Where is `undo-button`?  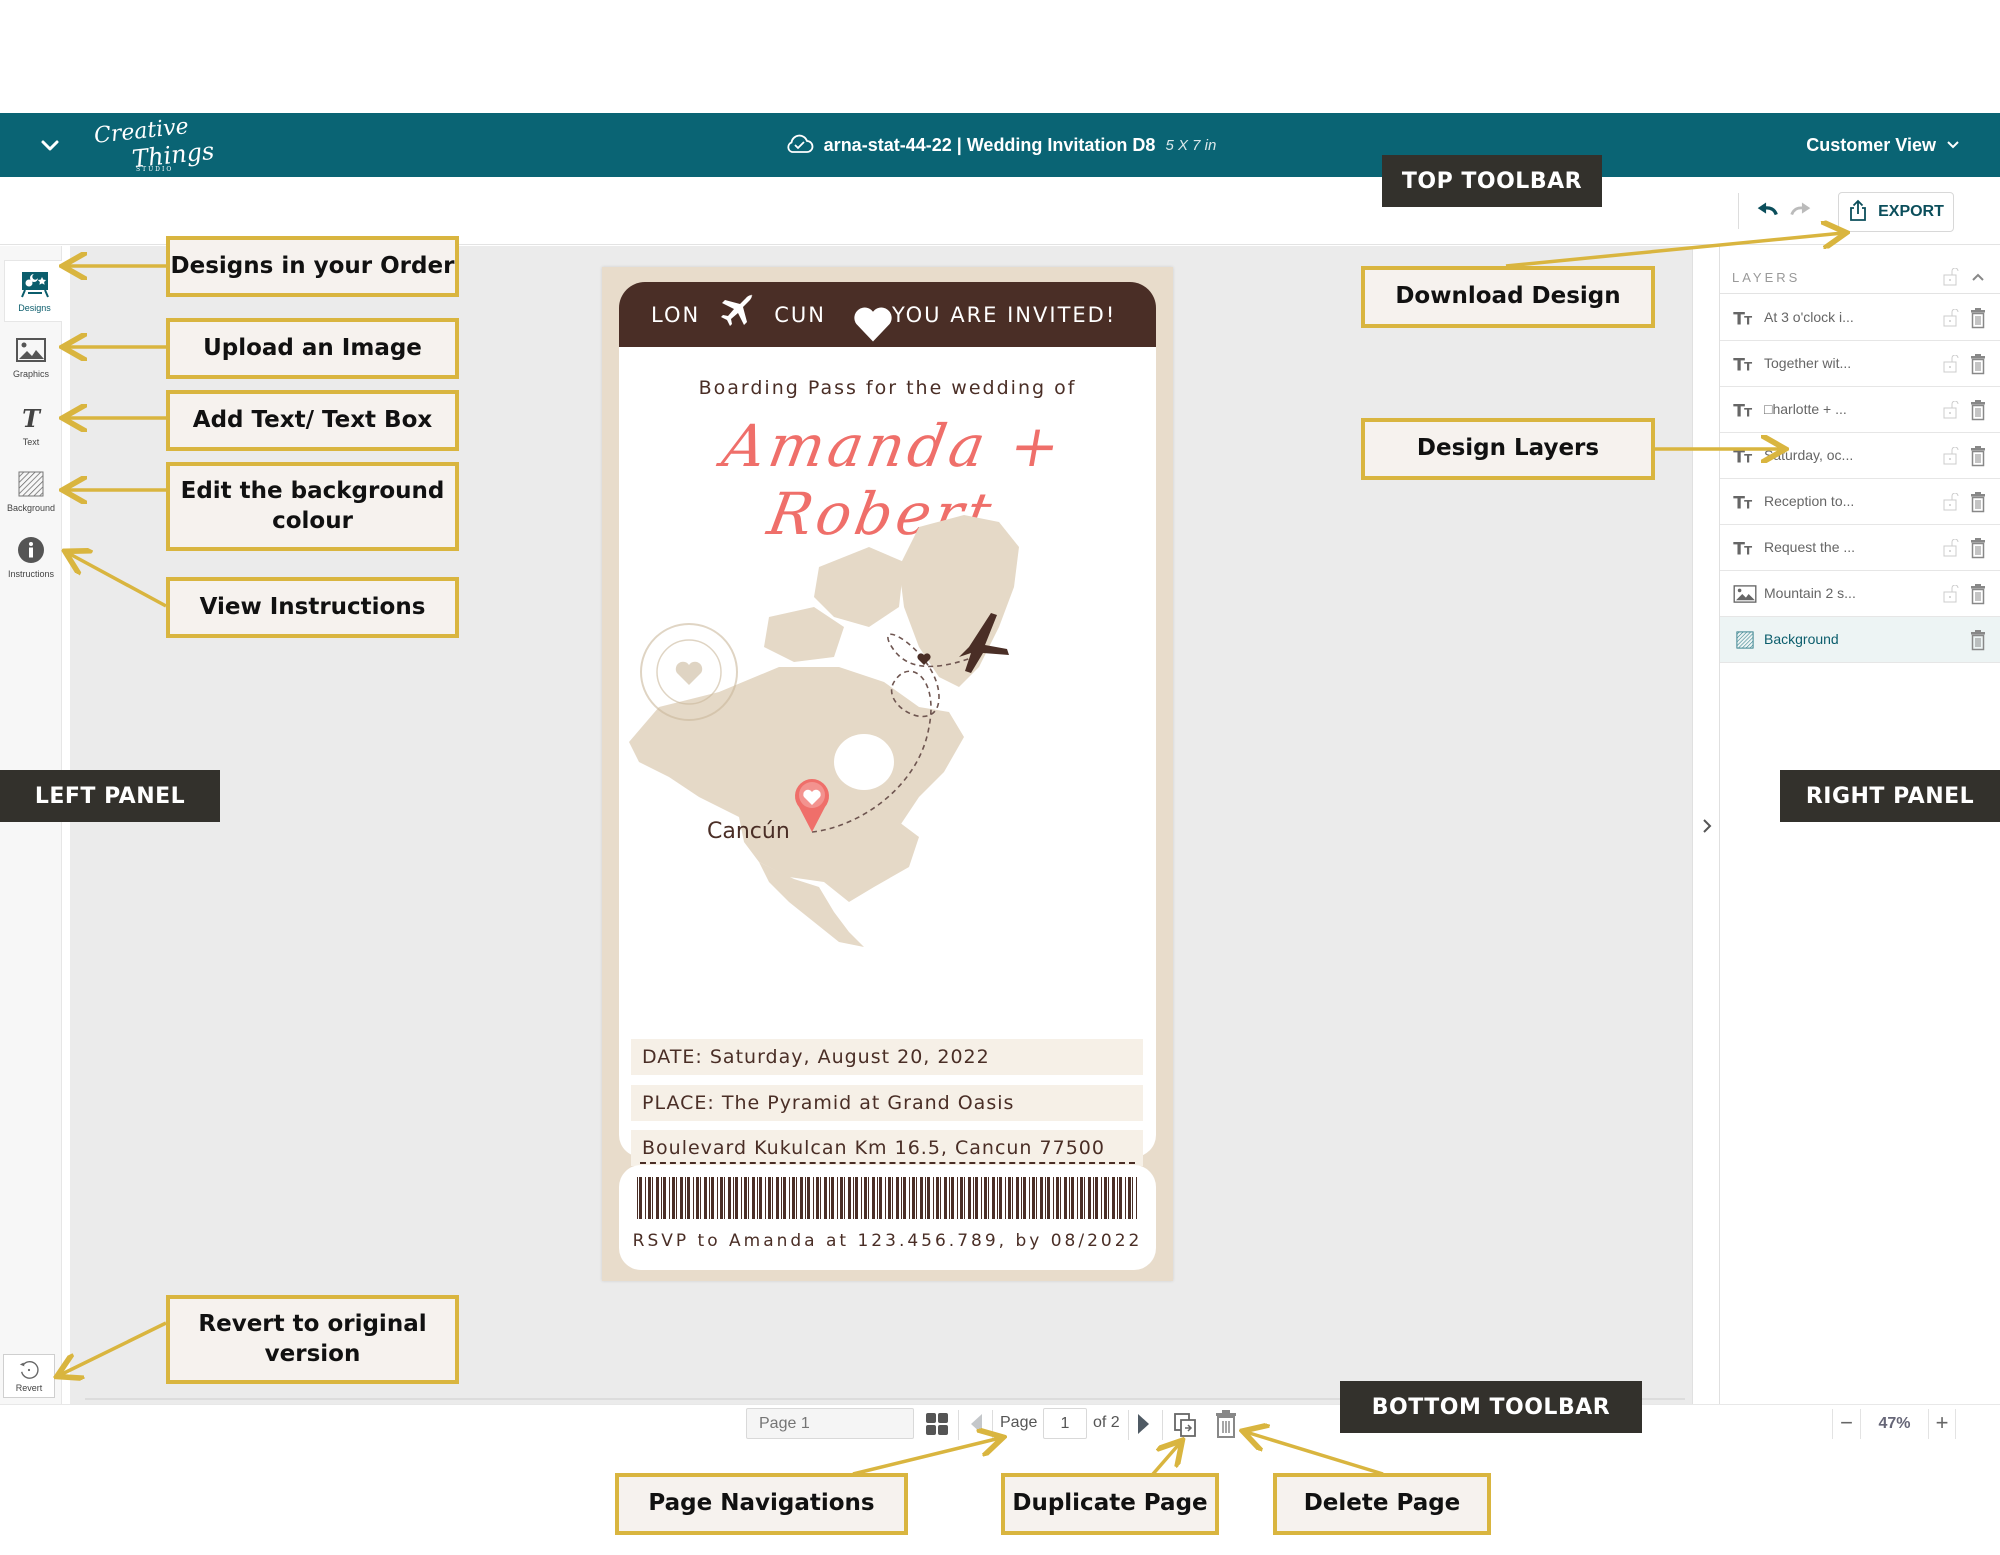 undo-button is located at coordinates (1767, 211).